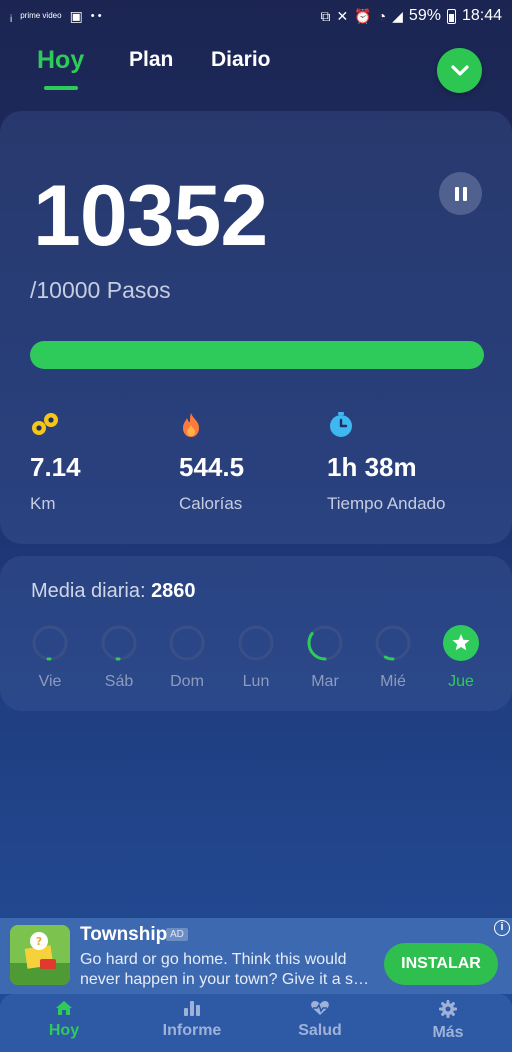 The width and height of the screenshot is (512, 1052). What do you see at coordinates (363, 15) in the screenshot?
I see `alarm-icon: ⏰` at bounding box center [363, 15].